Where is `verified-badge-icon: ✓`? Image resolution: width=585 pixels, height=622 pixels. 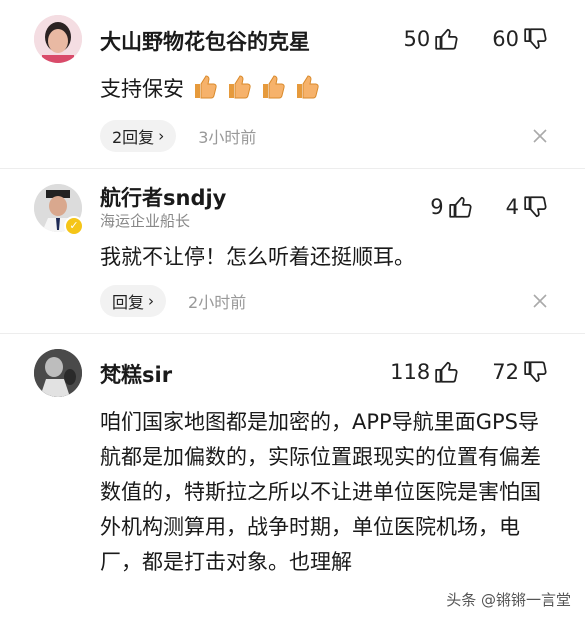
verified-badge-icon: ✓ is located at coordinates (74, 226).